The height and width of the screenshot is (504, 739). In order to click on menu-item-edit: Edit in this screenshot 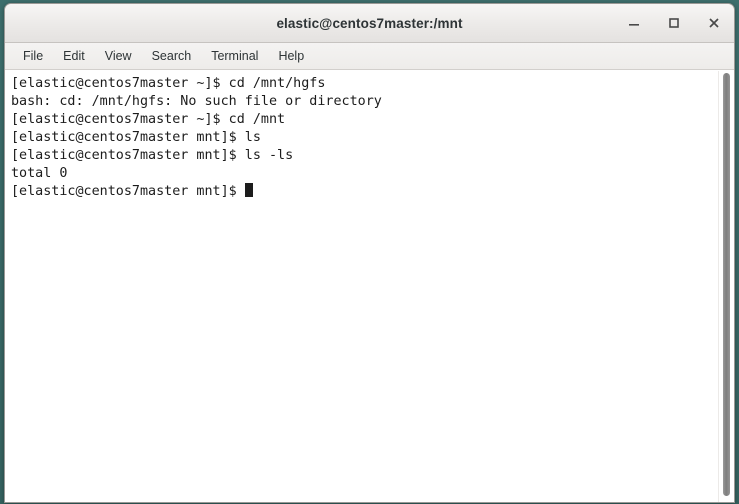, I will do `click(74, 56)`.